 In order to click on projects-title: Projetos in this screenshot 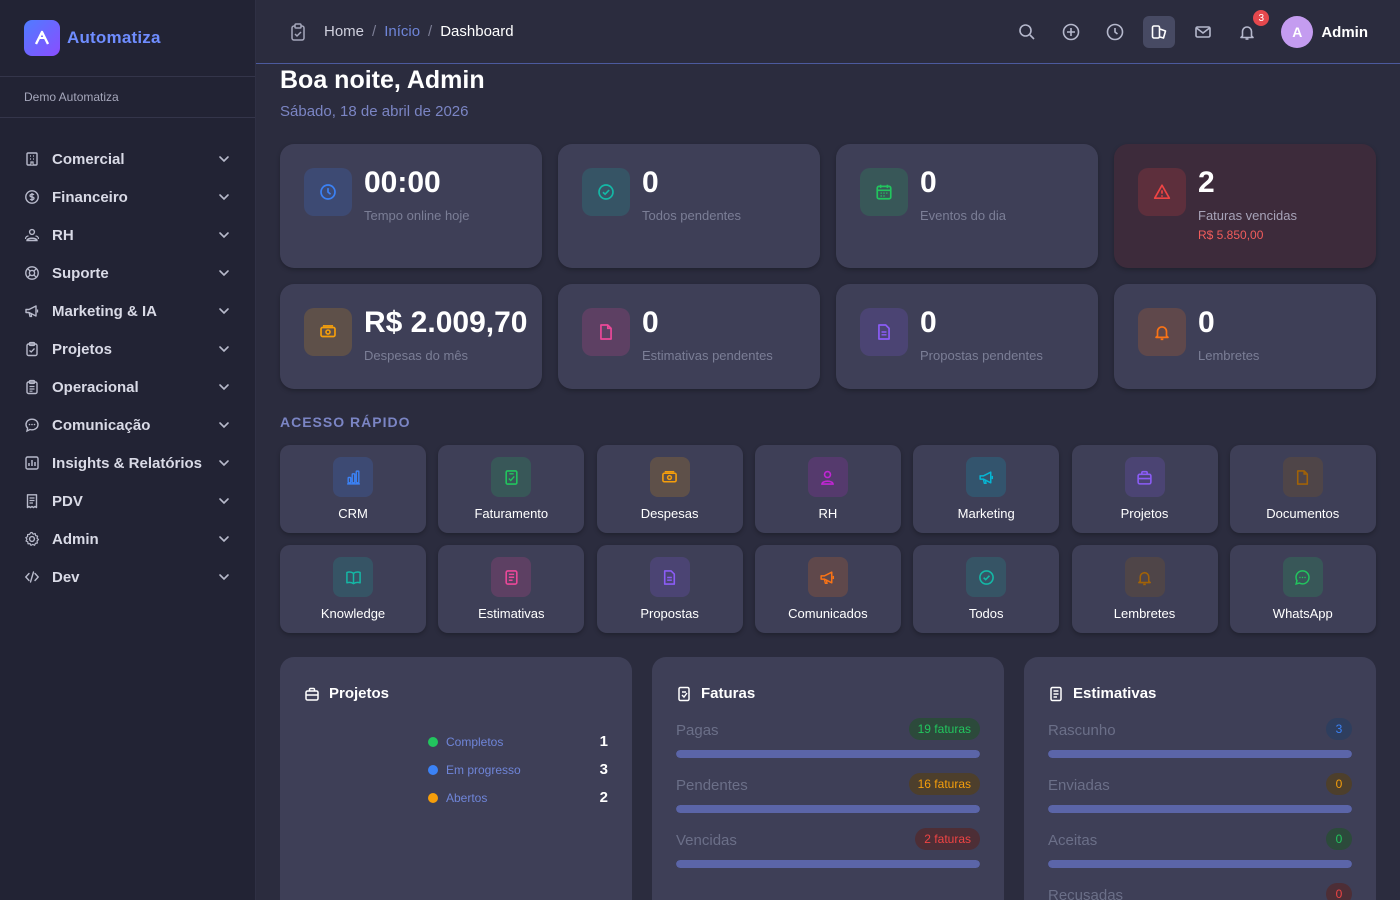, I will do `click(359, 693)`.